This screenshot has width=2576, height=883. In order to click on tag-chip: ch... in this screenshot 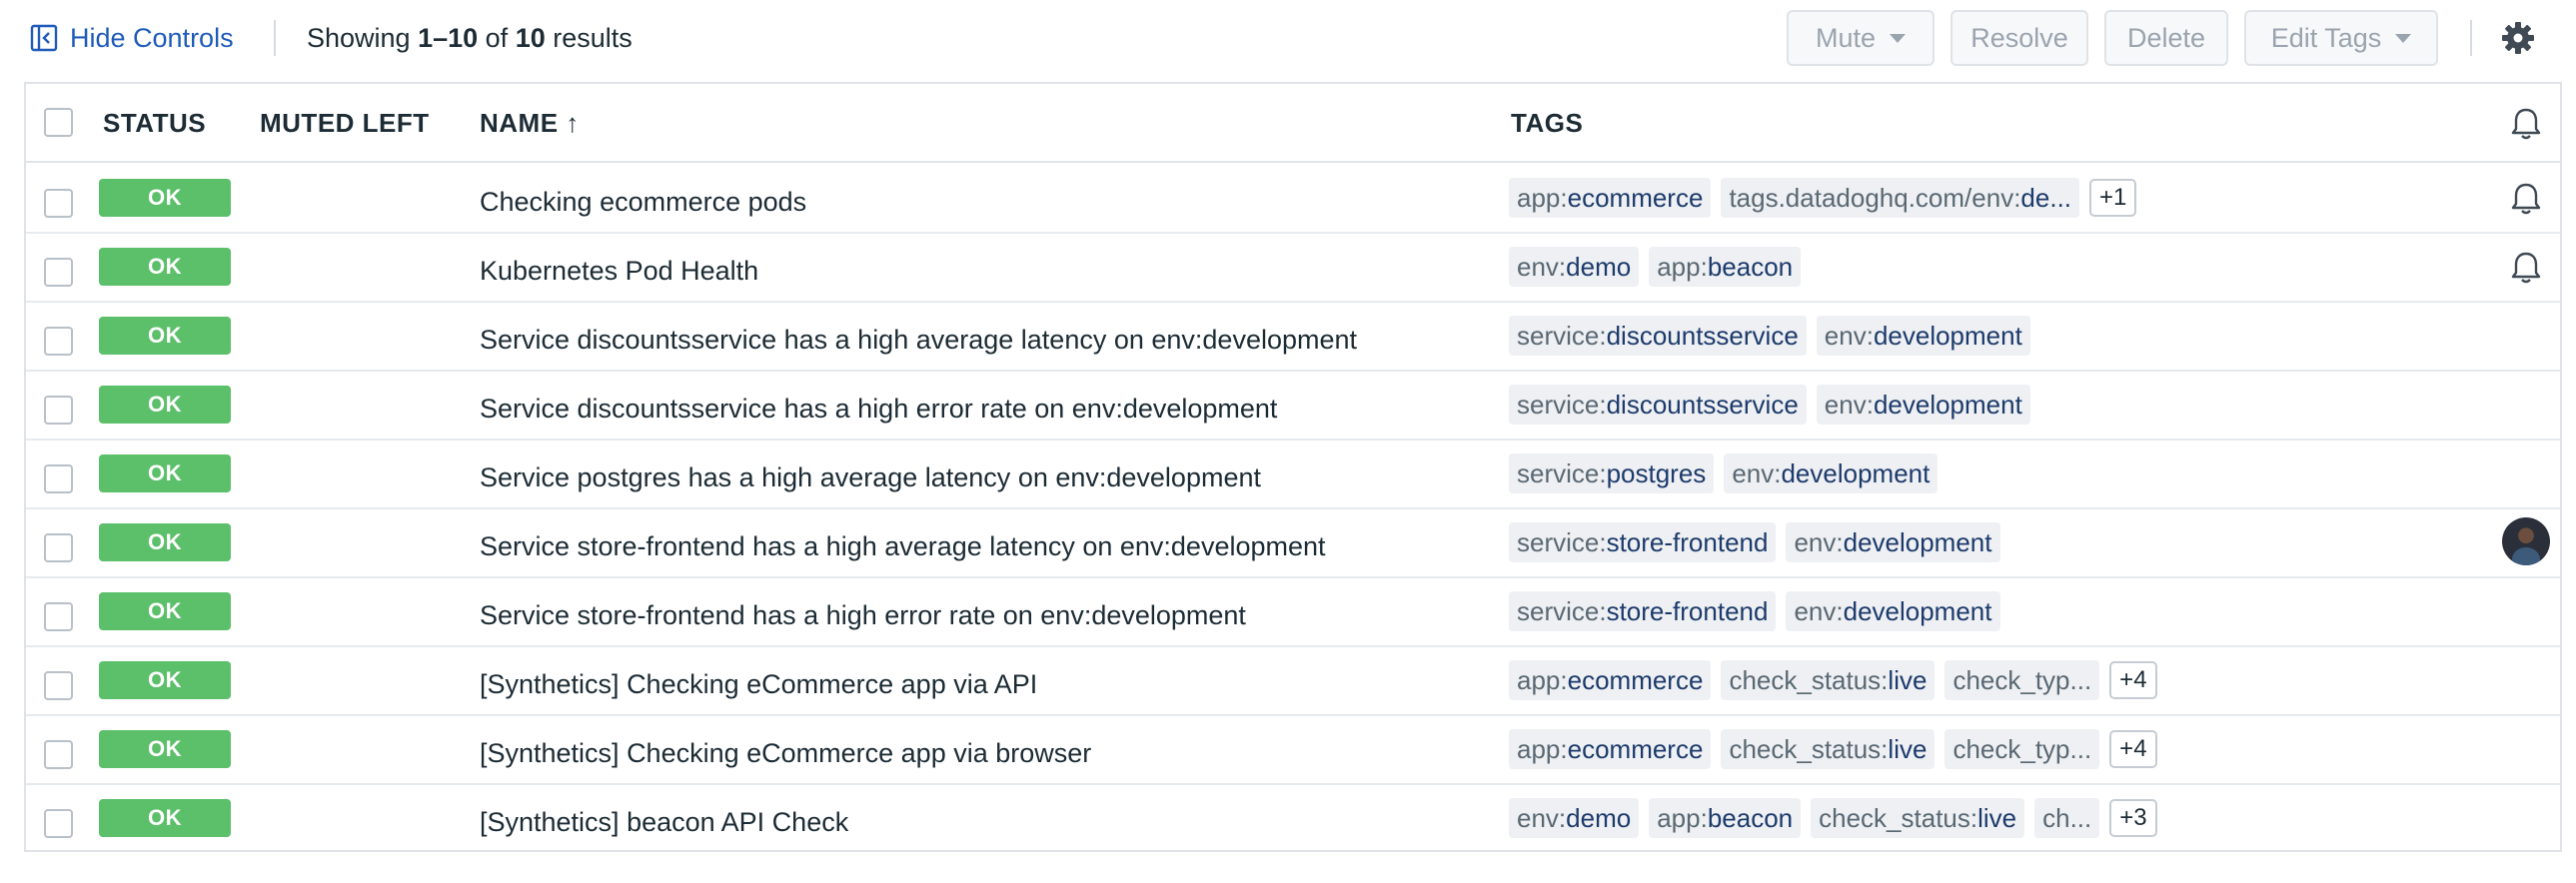, I will do `click(2067, 818)`.